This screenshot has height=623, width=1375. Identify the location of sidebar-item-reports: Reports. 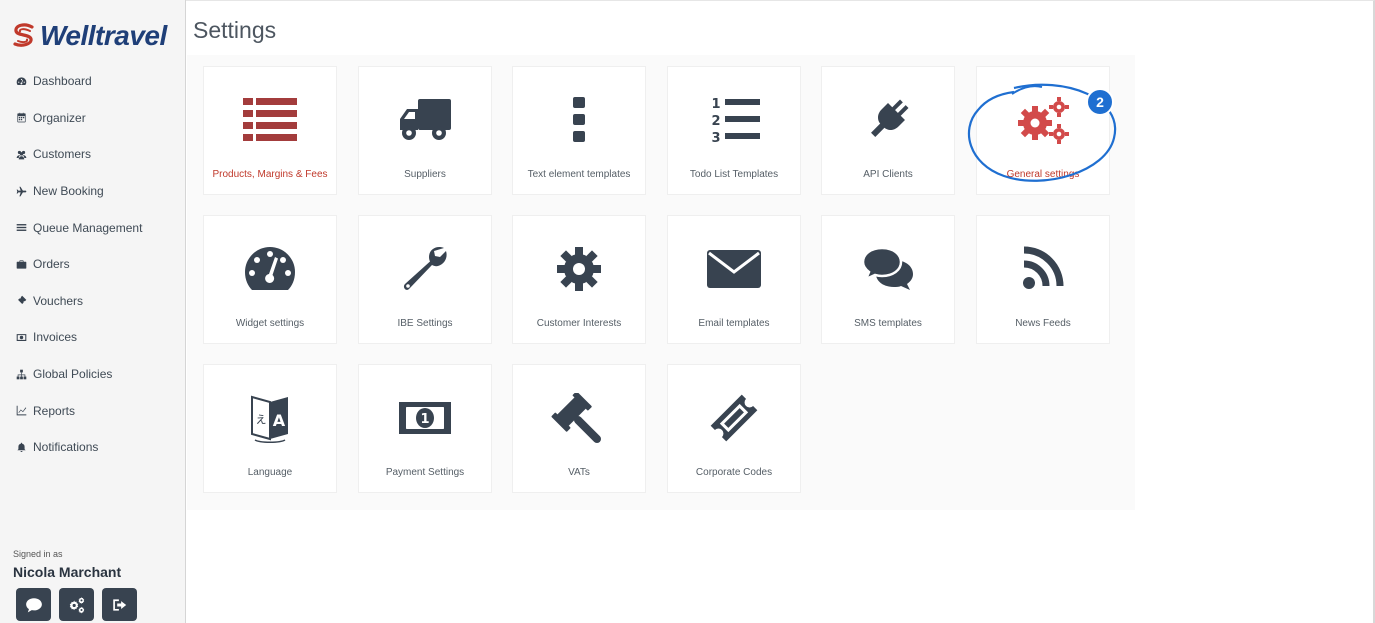
(93, 410).